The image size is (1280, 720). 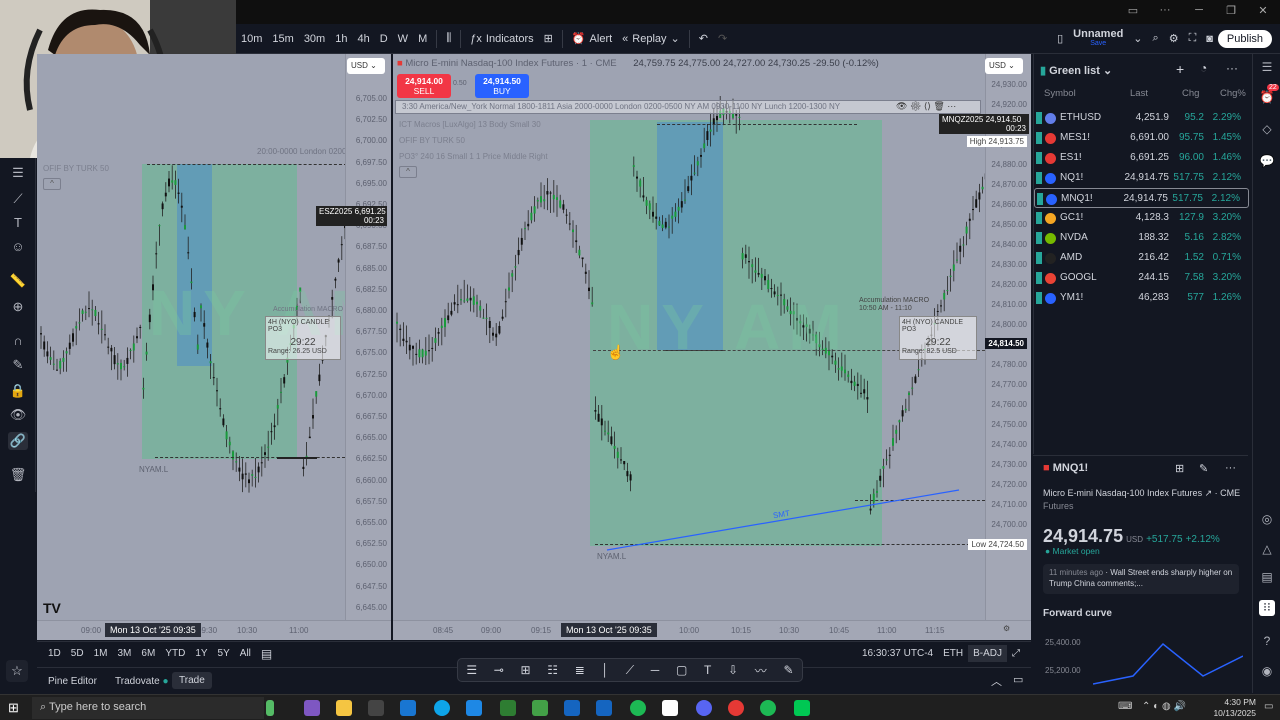 What do you see at coordinates (251, 39) in the screenshot?
I see `tf-10m: 10m` at bounding box center [251, 39].